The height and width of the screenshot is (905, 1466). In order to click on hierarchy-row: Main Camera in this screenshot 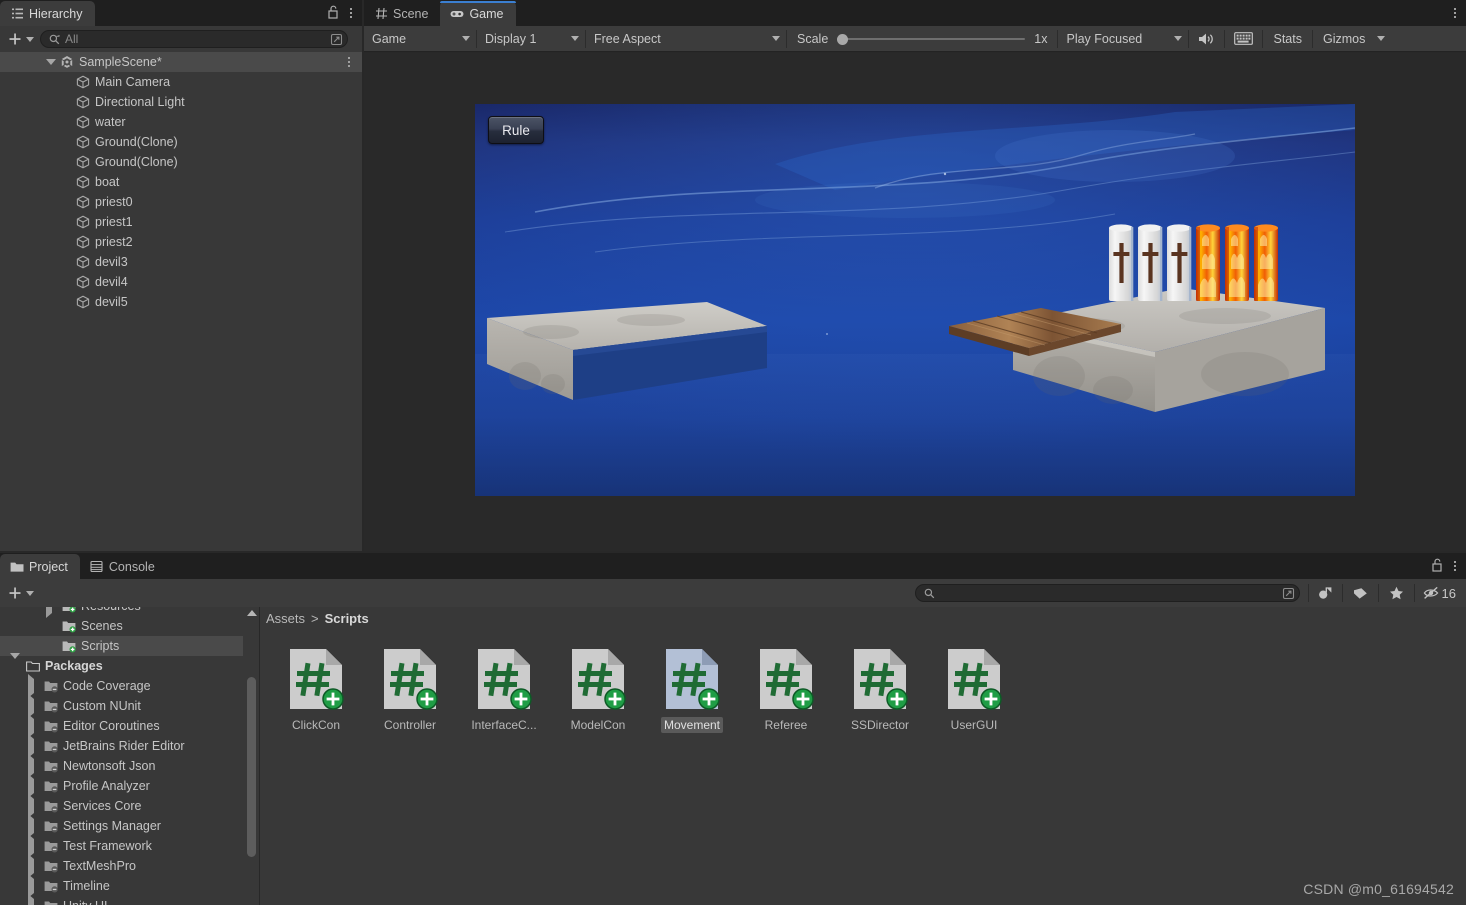, I will do `click(181, 82)`.